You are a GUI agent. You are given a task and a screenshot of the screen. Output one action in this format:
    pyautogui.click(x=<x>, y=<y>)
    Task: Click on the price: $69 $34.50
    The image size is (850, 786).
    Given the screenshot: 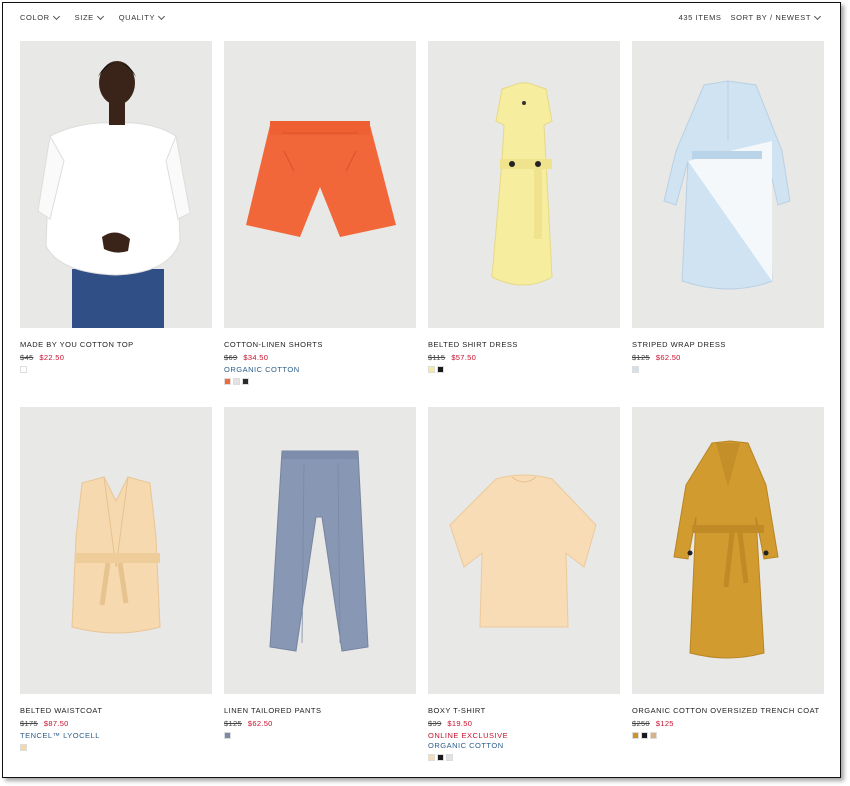 What is the action you would take?
    pyautogui.click(x=320, y=357)
    